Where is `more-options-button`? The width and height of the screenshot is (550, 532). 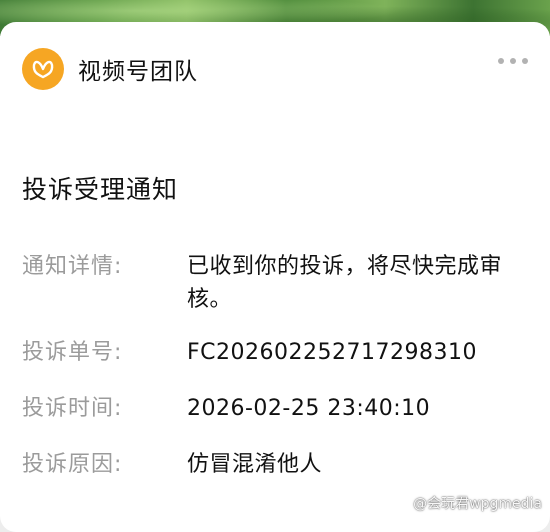
more-options-button is located at coordinates (513, 61).